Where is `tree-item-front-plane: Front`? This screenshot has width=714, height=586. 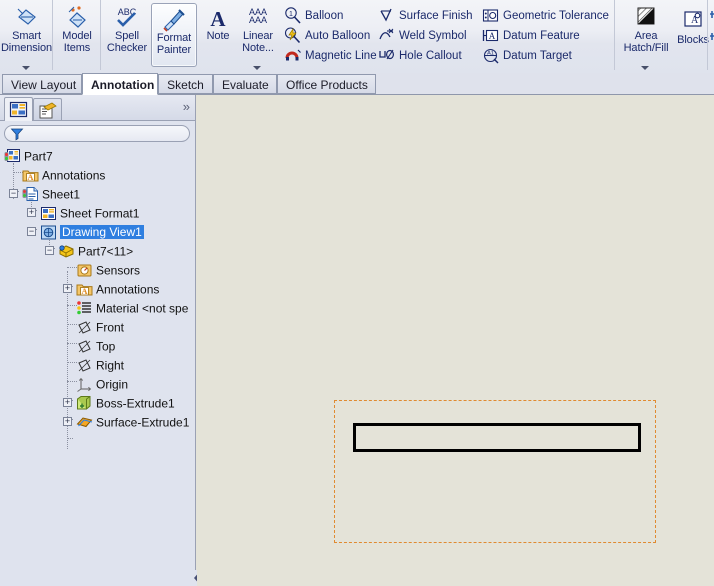 tree-item-front-plane: Front is located at coordinates (100, 327).